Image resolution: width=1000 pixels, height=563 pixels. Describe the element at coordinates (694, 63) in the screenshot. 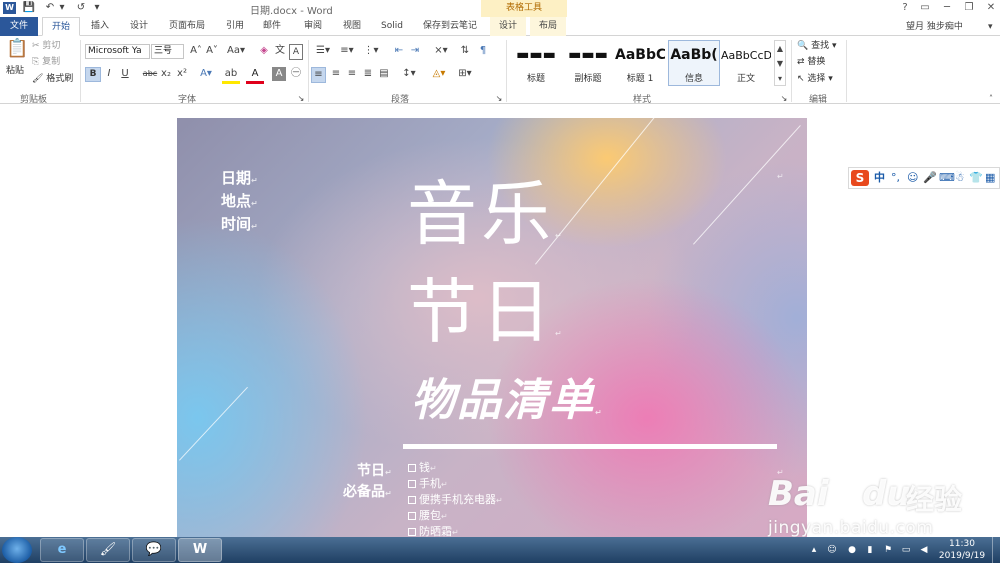

I see `style-info: AaBb( 信息` at that location.